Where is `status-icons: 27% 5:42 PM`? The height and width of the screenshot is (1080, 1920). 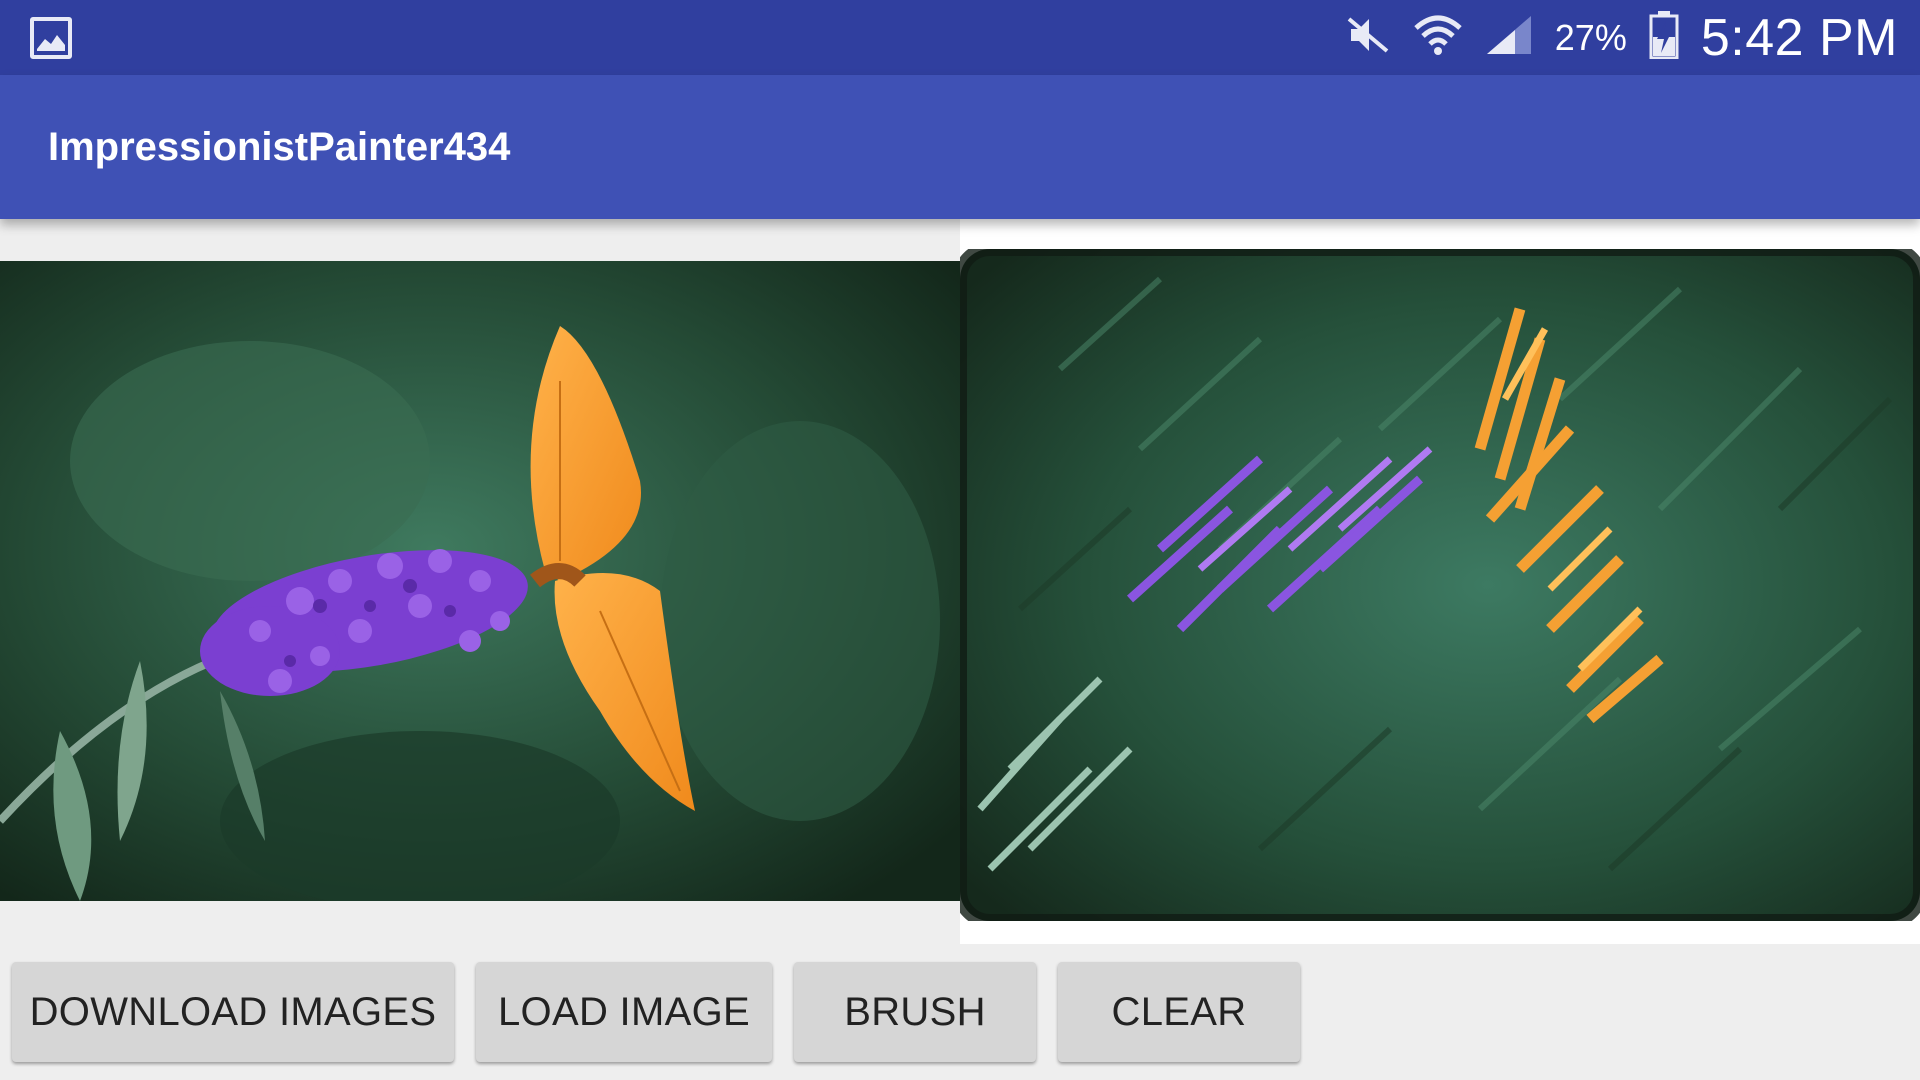
status-icons: 27% 5:42 PM is located at coordinates (1621, 37).